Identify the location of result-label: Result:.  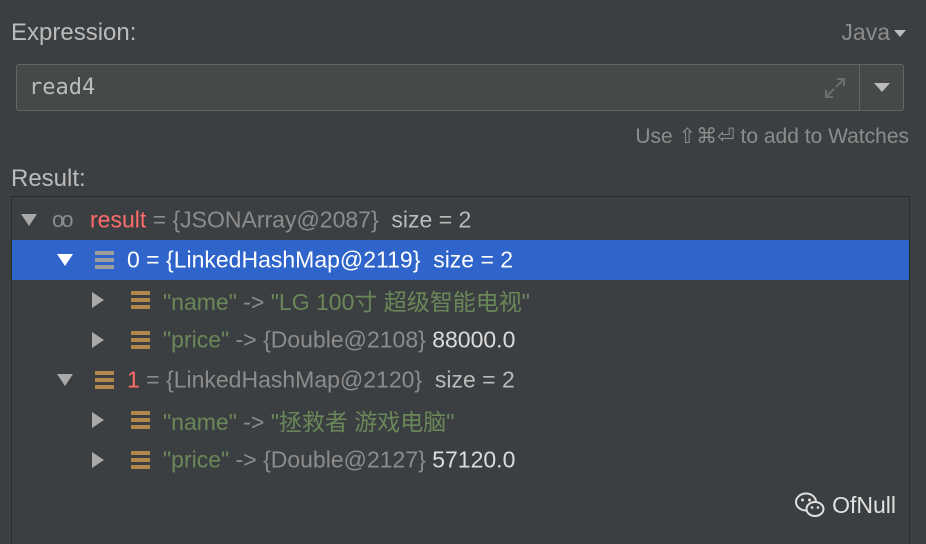
(48, 178).